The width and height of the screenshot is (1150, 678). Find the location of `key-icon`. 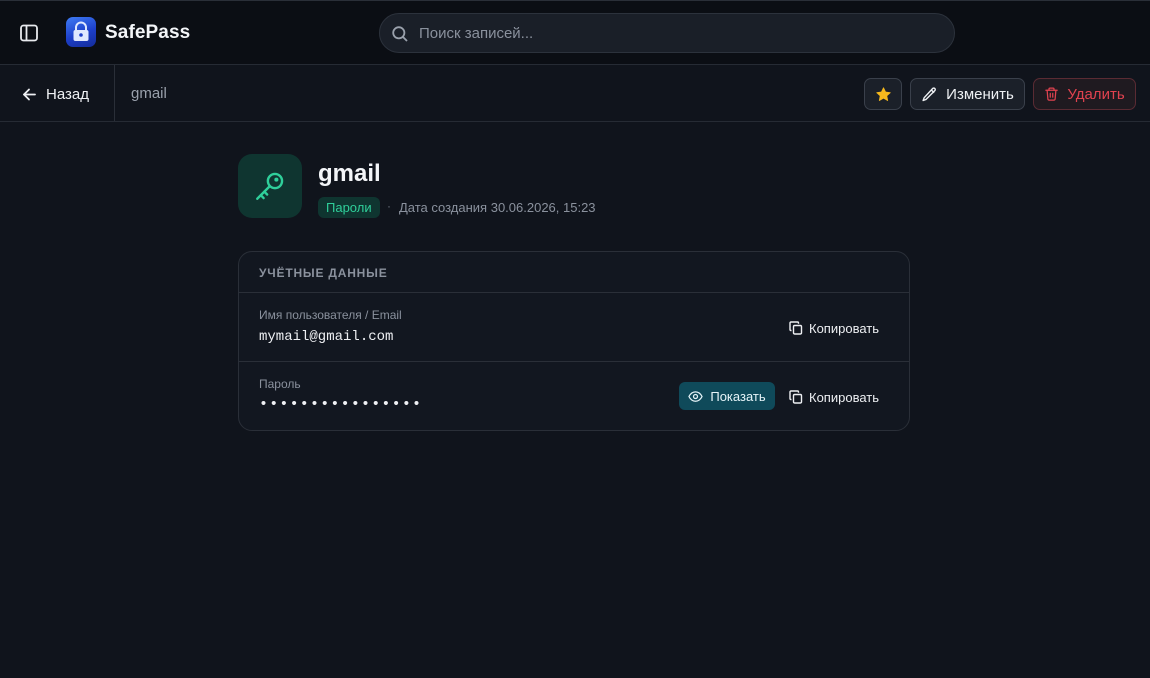

key-icon is located at coordinates (270, 186).